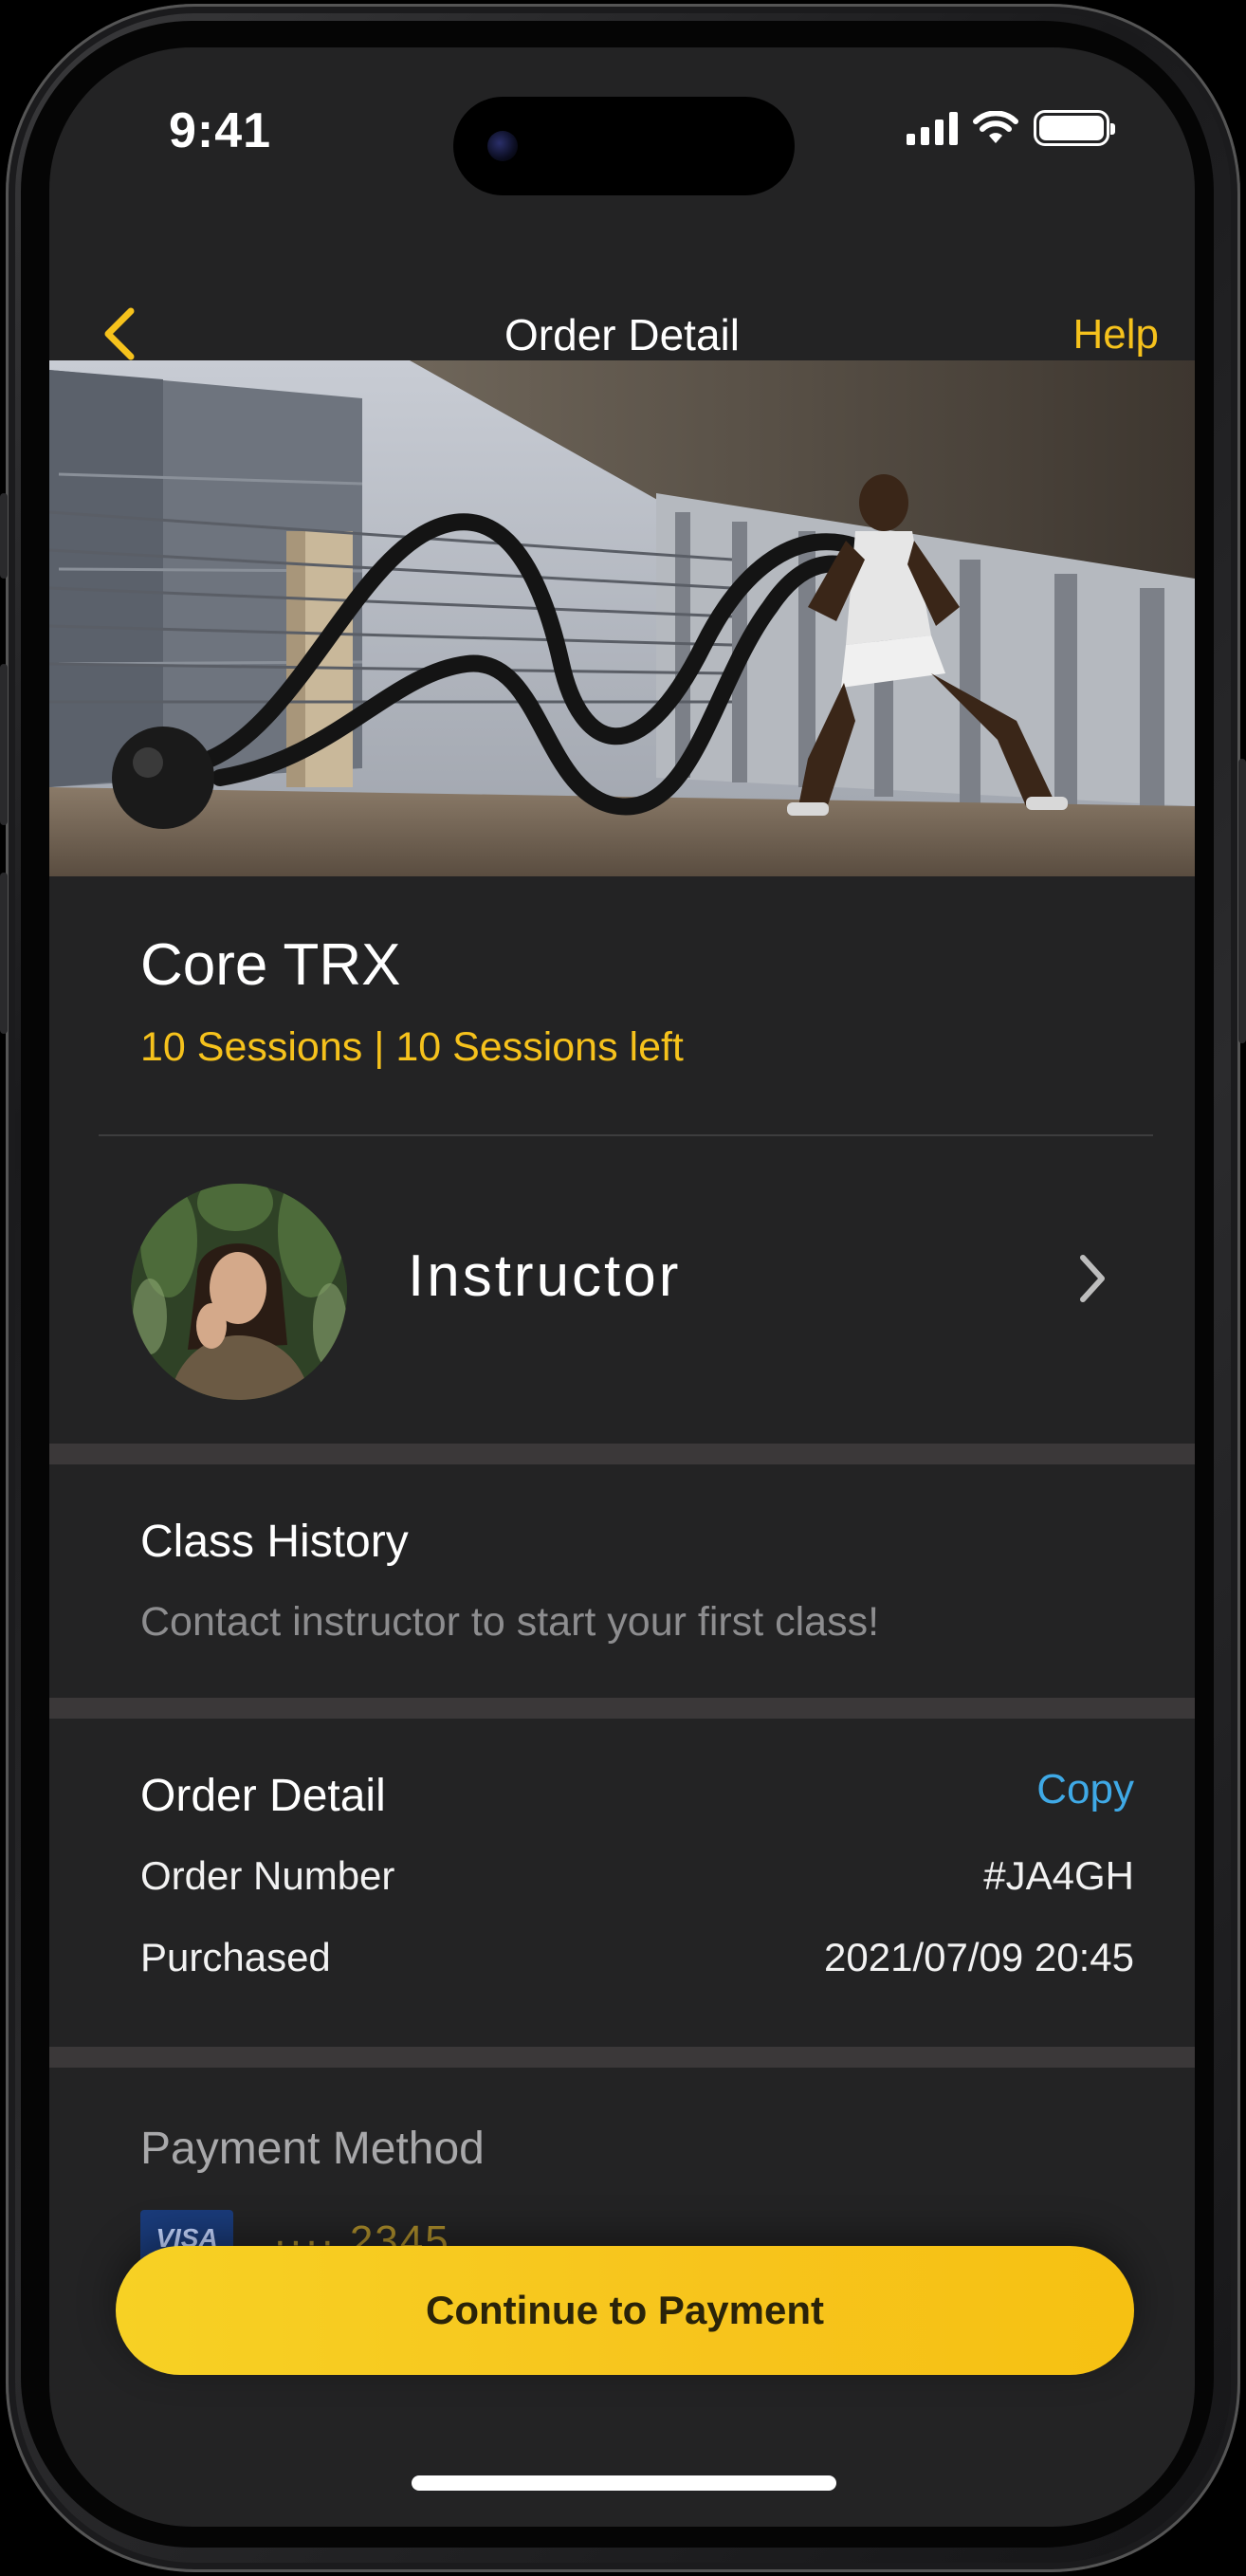 Image resolution: width=1246 pixels, height=2576 pixels. What do you see at coordinates (626, 1135) in the screenshot?
I see `divider` at bounding box center [626, 1135].